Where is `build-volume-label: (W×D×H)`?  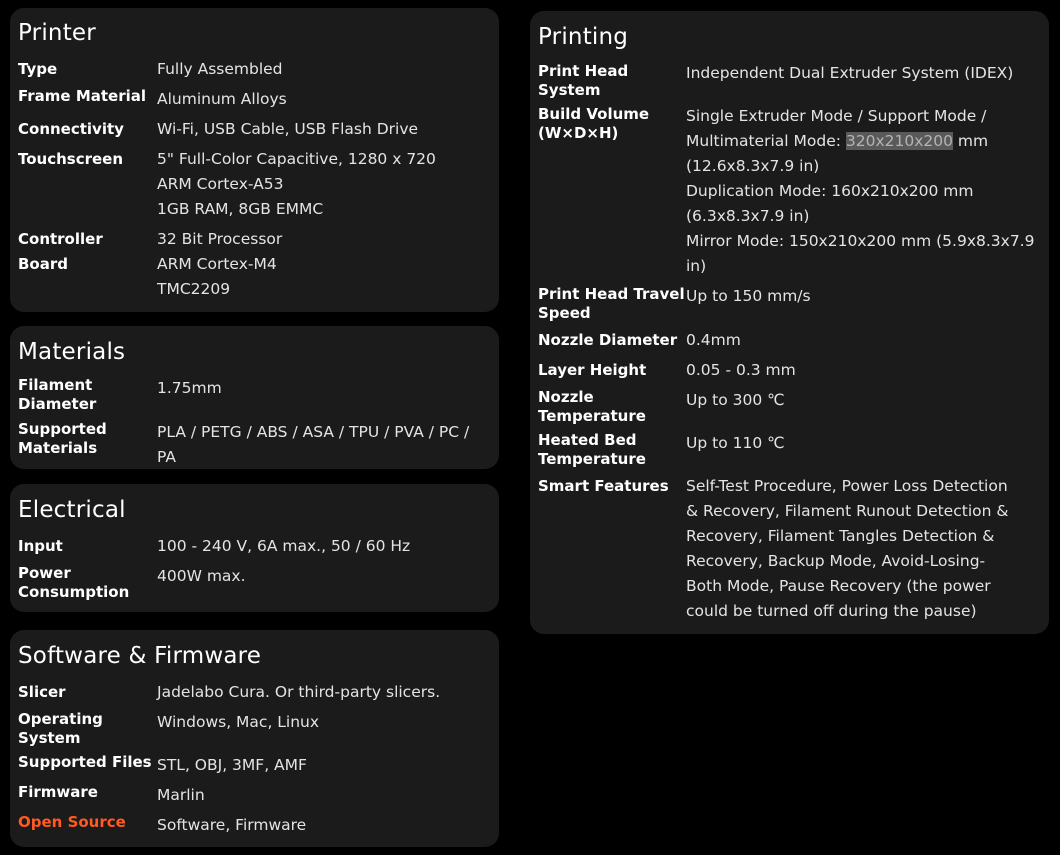 build-volume-label: (W×D×H) is located at coordinates (578, 133).